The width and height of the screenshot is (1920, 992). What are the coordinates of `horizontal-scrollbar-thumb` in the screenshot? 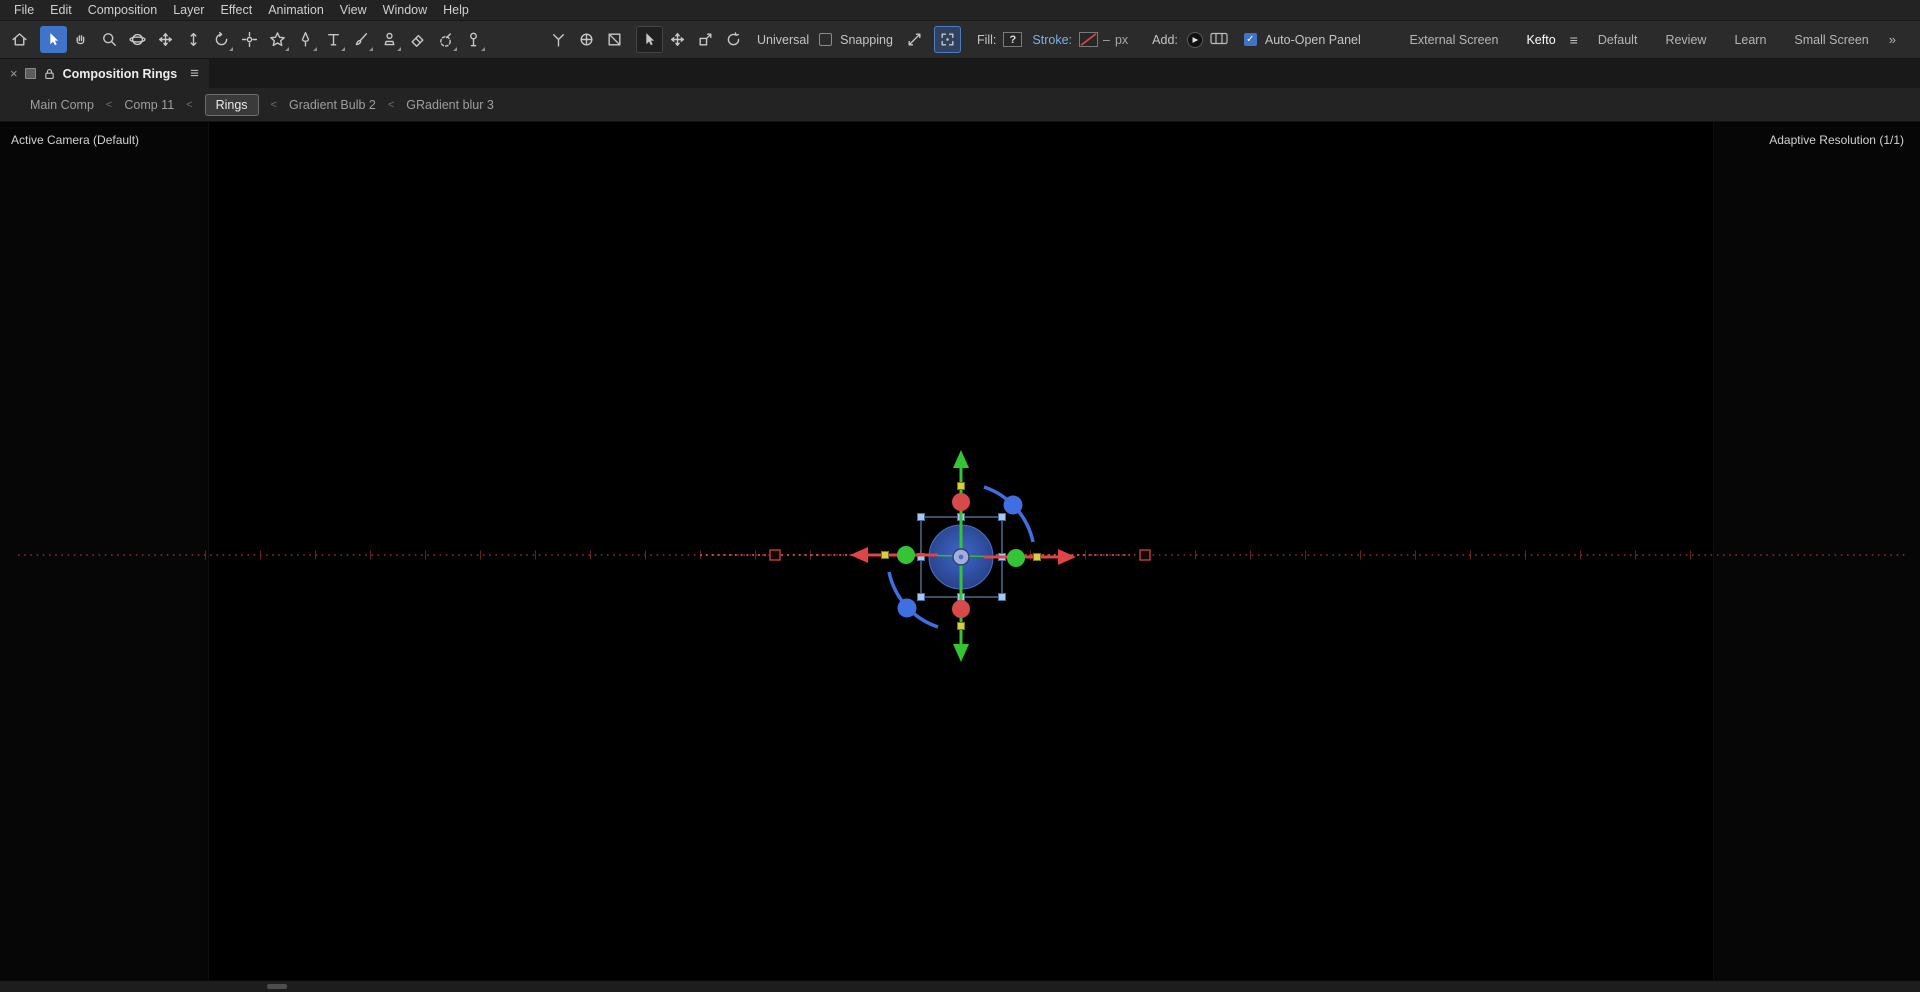 It's located at (277, 986).